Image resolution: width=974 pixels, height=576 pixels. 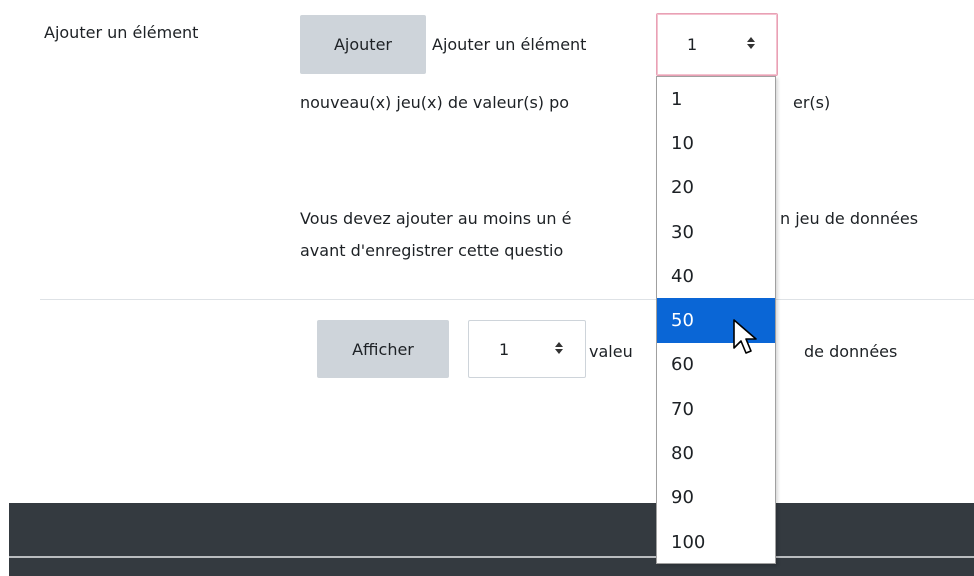 I want to click on show-text: valeu de données, so click(x=743, y=352).